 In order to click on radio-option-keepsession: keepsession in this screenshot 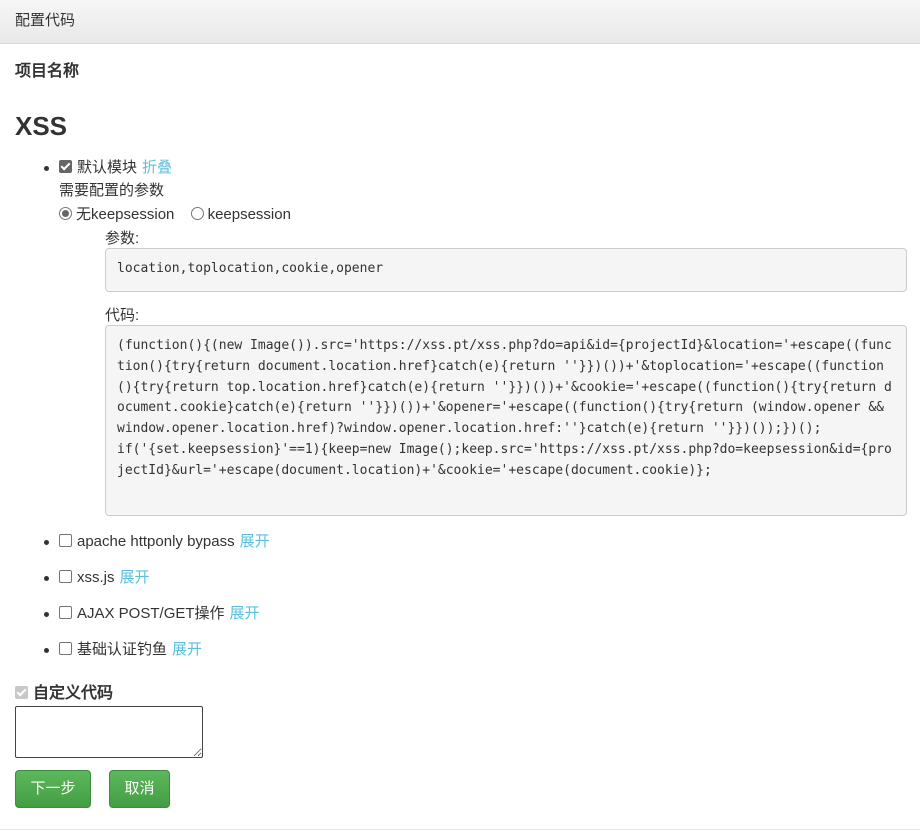, I will do `click(240, 214)`.